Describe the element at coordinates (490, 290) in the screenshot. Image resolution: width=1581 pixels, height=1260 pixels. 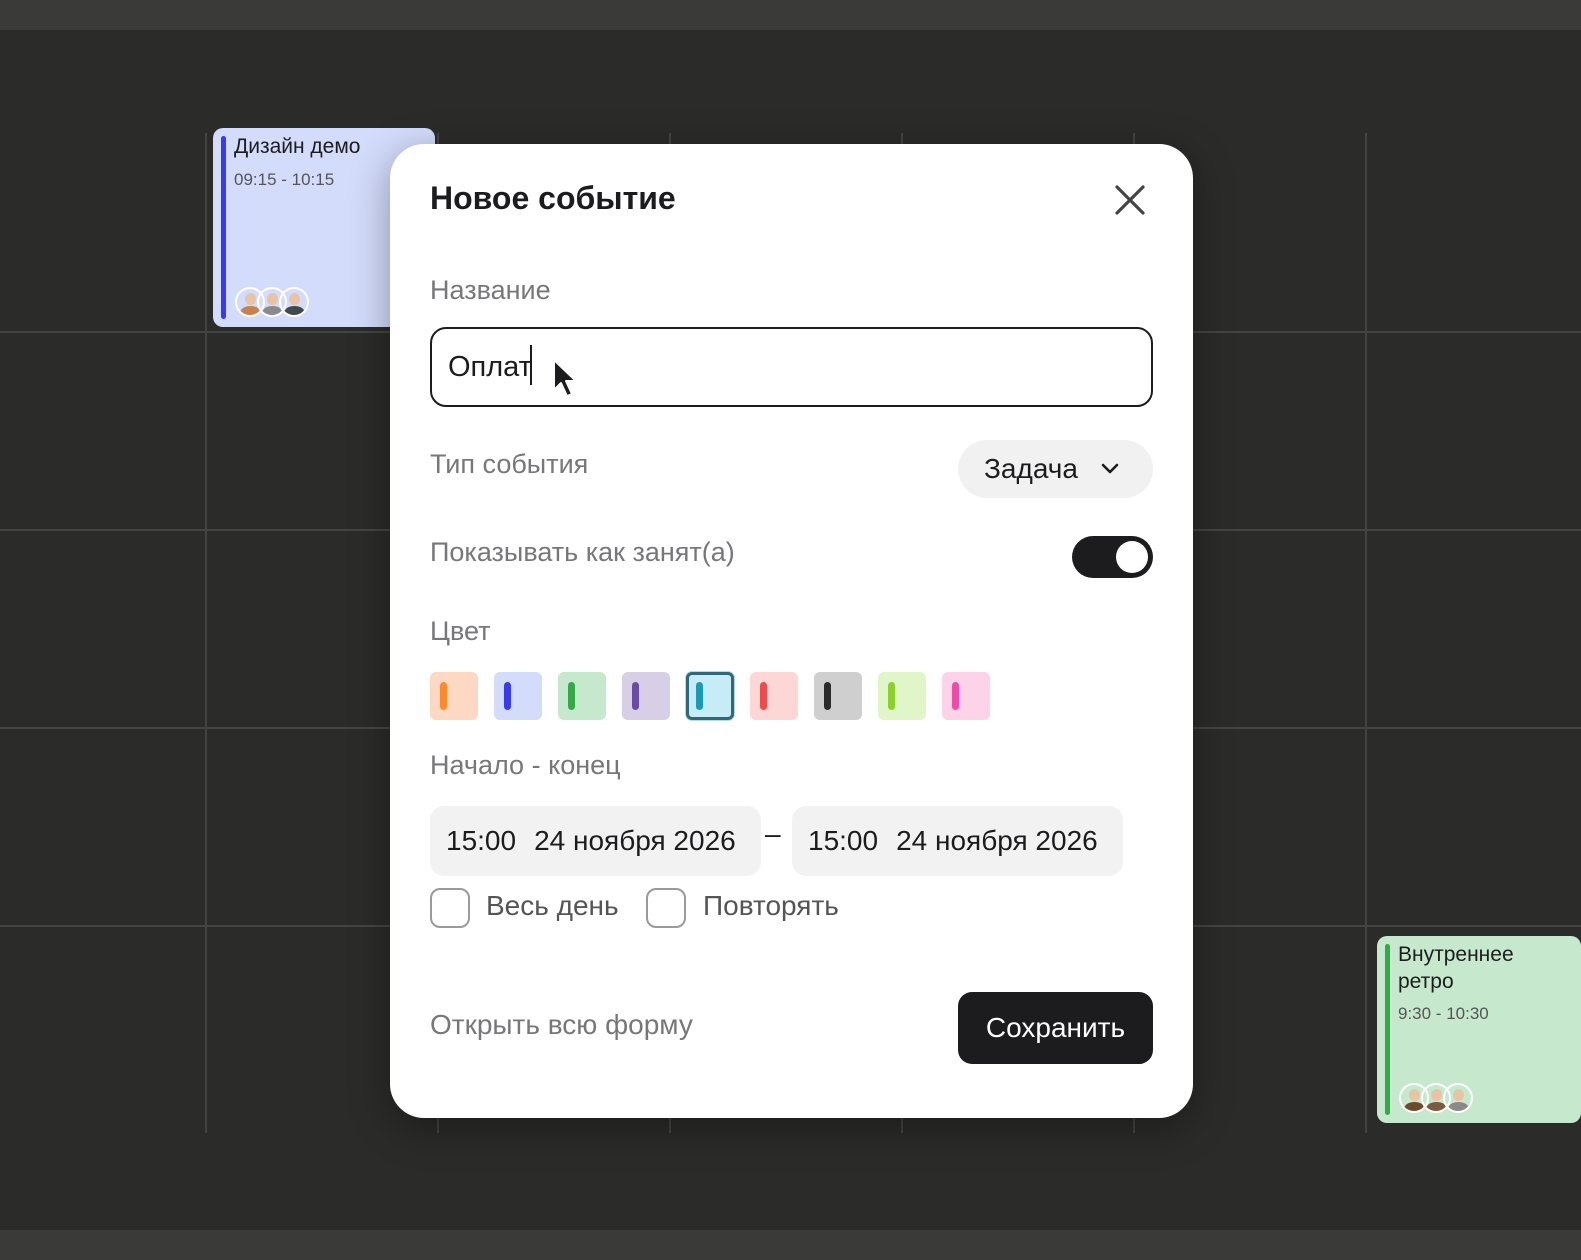
I see `name-label: Название` at that location.